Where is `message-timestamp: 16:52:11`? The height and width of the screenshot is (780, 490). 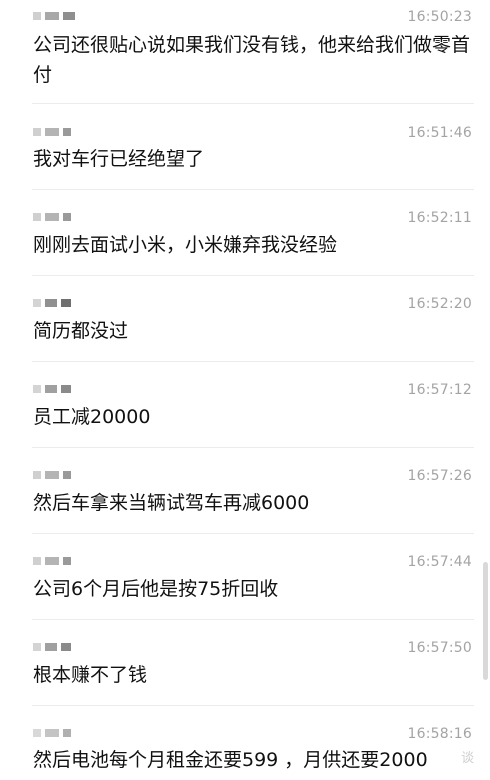 message-timestamp: 16:52:11 is located at coordinates (439, 218).